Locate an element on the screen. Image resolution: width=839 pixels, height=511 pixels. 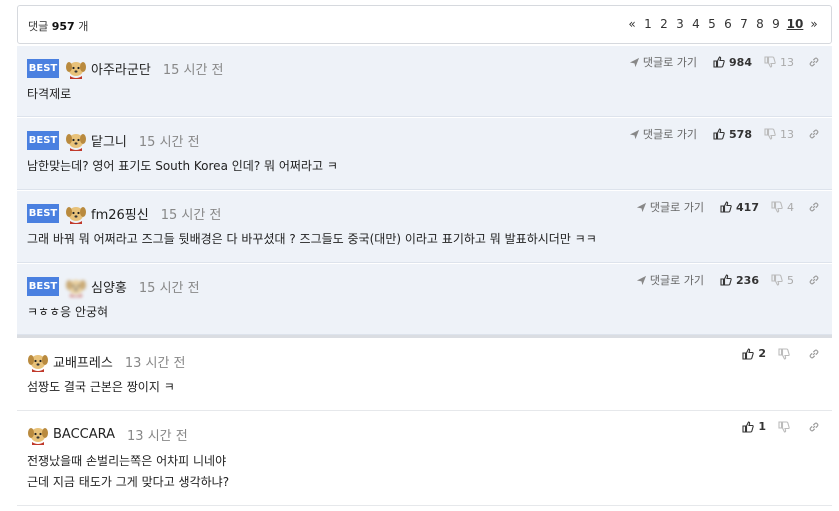
pager-prev: « is located at coordinates (632, 24).